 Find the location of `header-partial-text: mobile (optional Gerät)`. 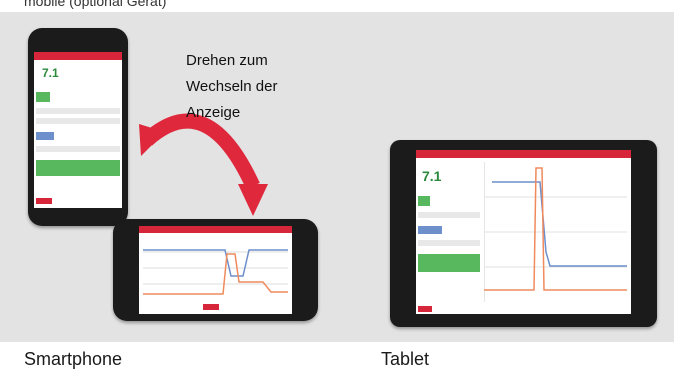

header-partial-text: mobile (optional Gerät) is located at coordinates (95, 4).